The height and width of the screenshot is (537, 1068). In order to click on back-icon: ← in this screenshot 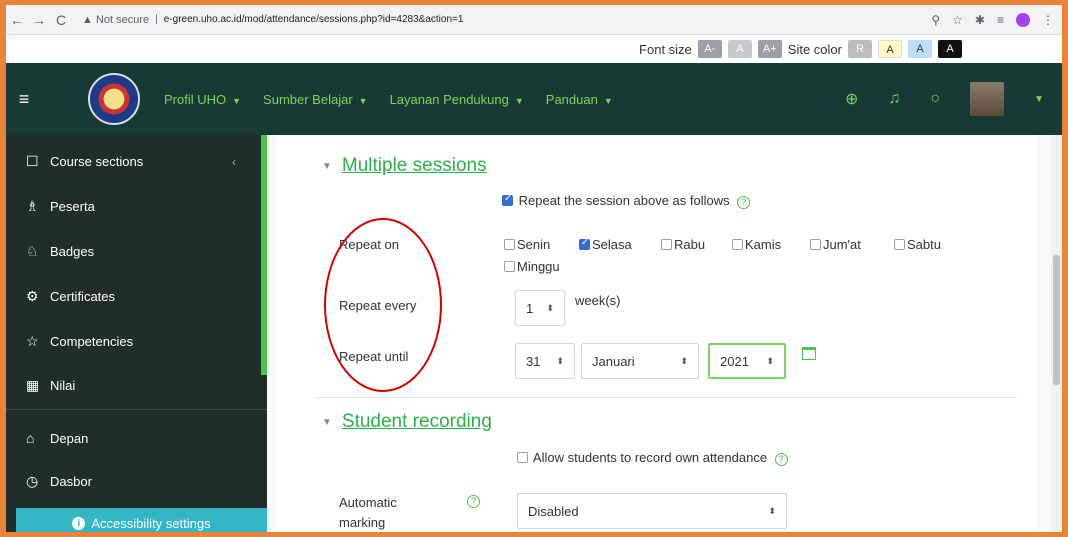, I will do `click(17, 20)`.